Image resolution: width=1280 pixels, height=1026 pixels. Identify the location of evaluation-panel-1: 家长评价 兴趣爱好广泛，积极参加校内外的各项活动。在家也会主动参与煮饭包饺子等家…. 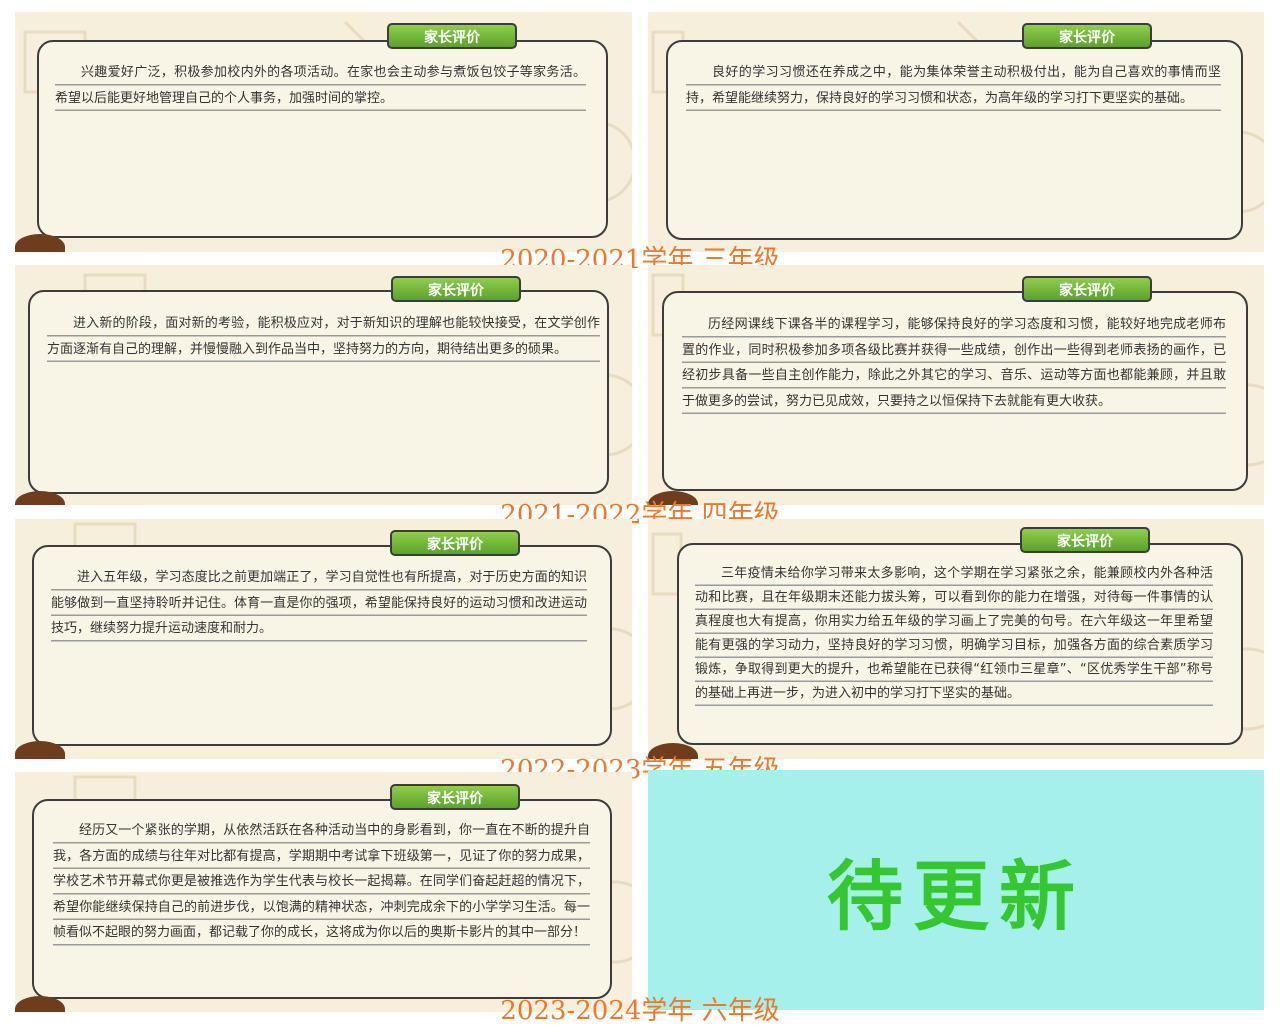
(323, 132).